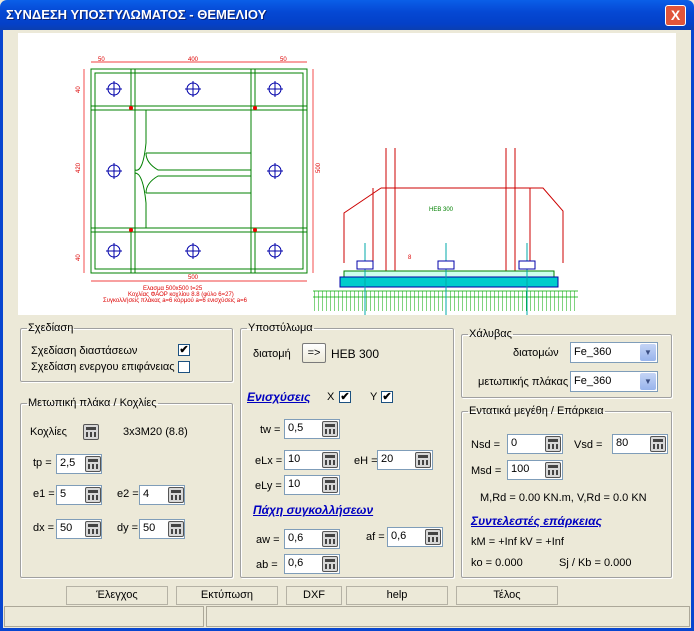 Image resolution: width=694 pixels, height=631 pixels. I want to click on dim-small-1: 40, so click(79, 89).